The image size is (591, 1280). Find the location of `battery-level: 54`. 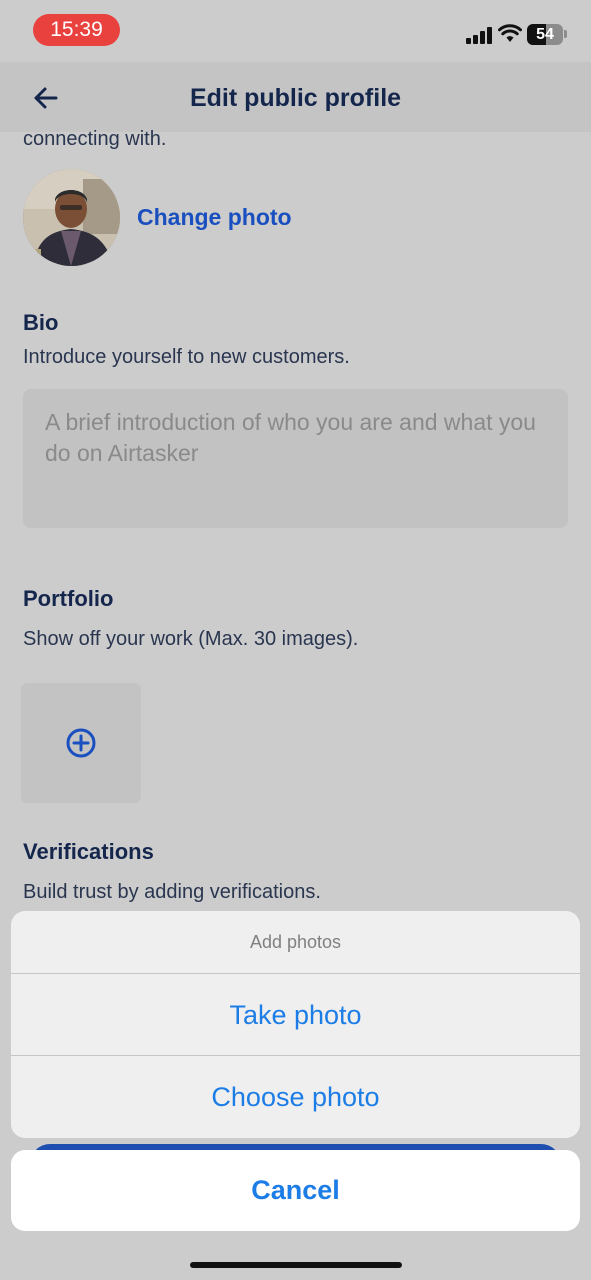

battery-level: 54 is located at coordinates (545, 34).